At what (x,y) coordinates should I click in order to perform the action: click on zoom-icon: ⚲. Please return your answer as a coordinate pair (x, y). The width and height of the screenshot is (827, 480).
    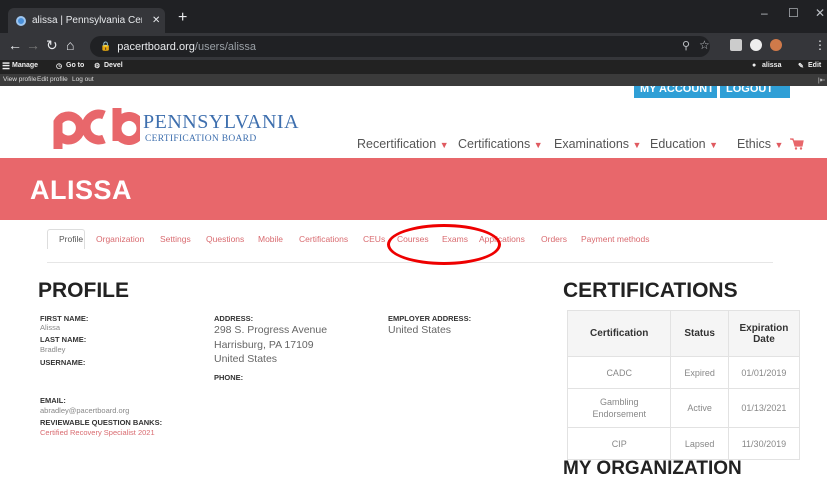
    Looking at the image, I should click on (686, 45).